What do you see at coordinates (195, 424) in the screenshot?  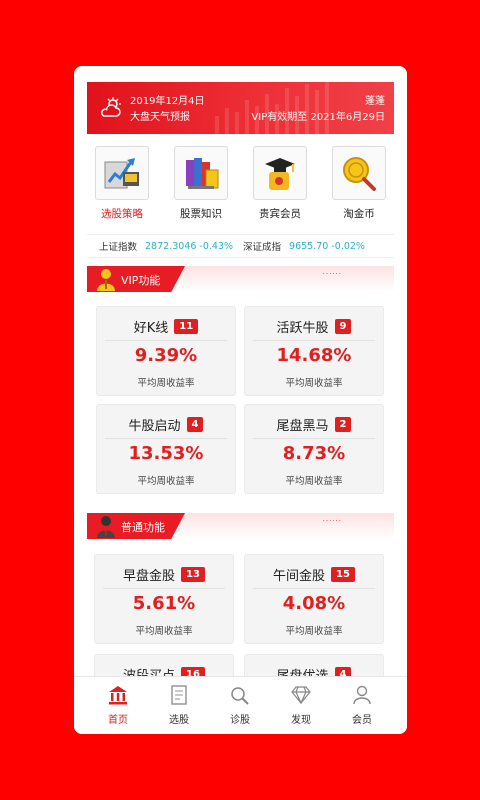 I see `count-badge: 4` at bounding box center [195, 424].